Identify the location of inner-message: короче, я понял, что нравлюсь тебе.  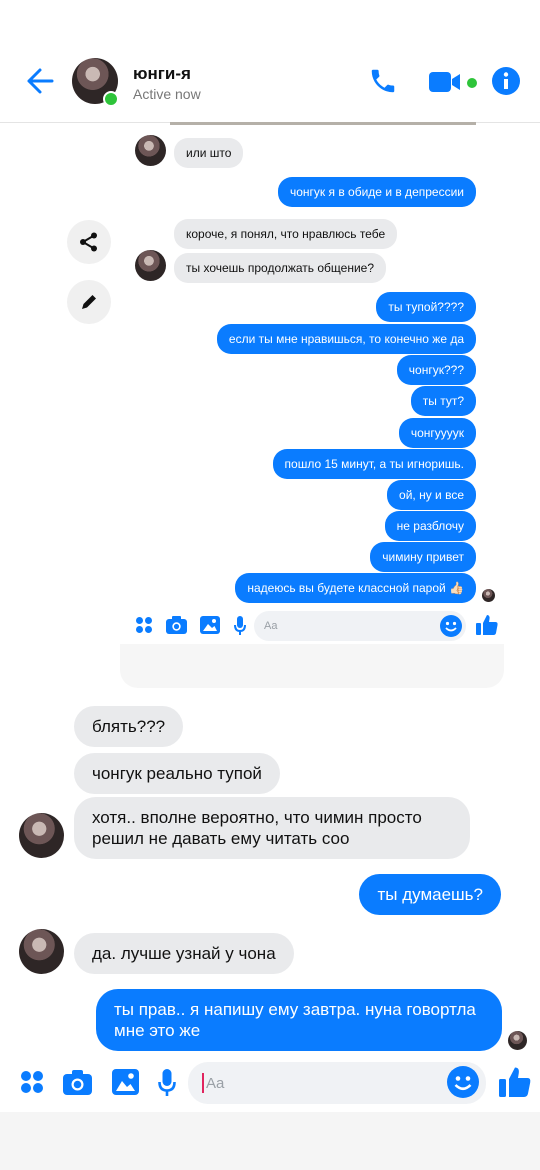
(286, 234).